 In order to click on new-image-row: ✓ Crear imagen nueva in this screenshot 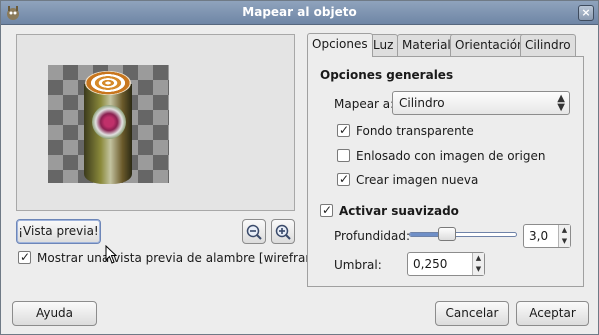, I will do `click(407, 180)`.